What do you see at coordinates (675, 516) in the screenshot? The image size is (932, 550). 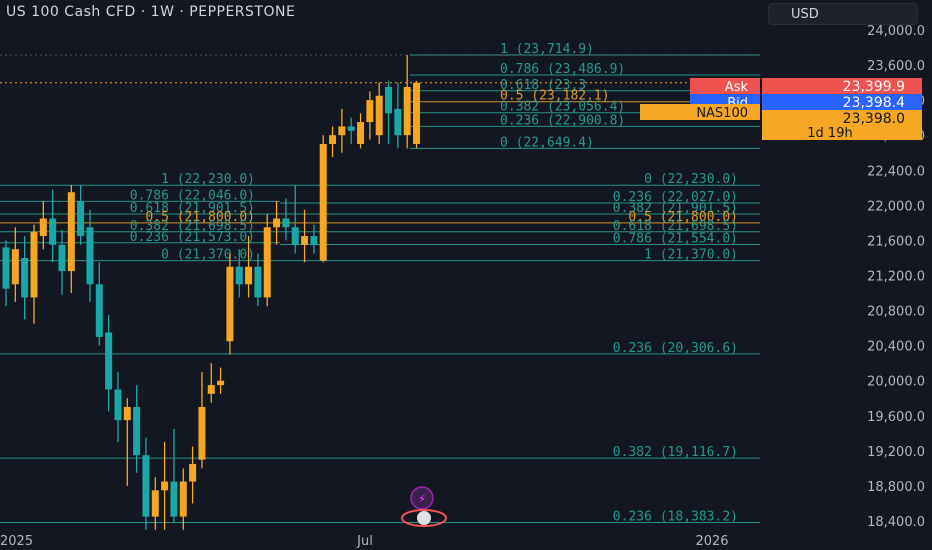 I see `fib-level-label: 0.236 (18,383.2)` at bounding box center [675, 516].